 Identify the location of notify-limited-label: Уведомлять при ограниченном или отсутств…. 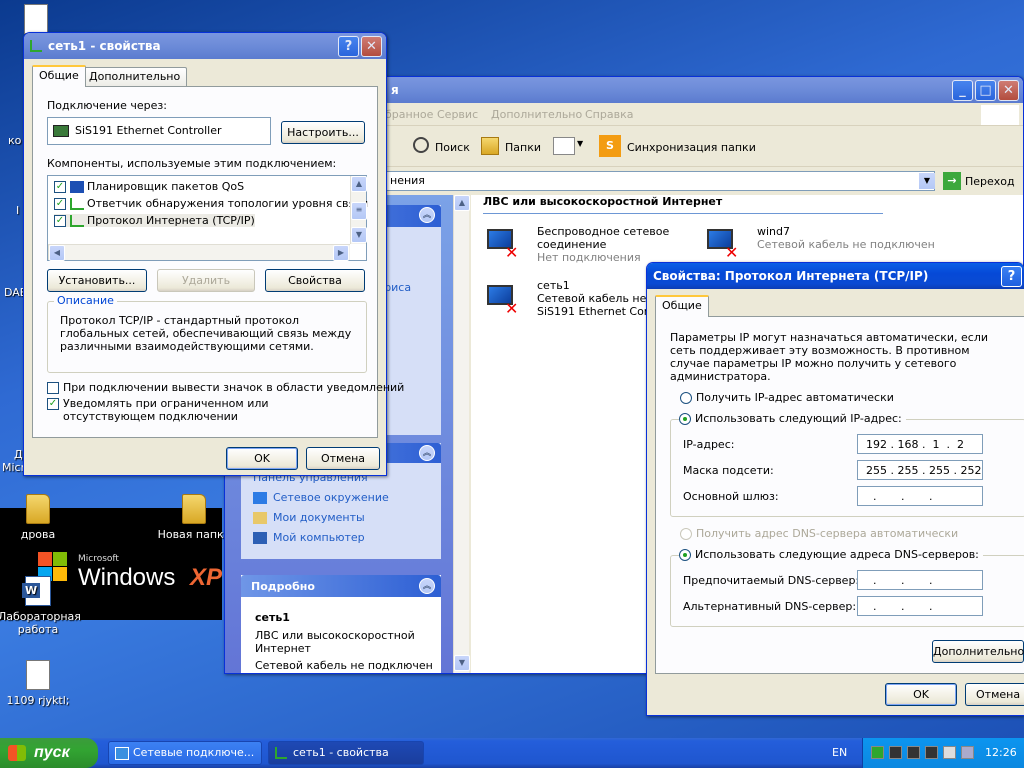
(166, 410).